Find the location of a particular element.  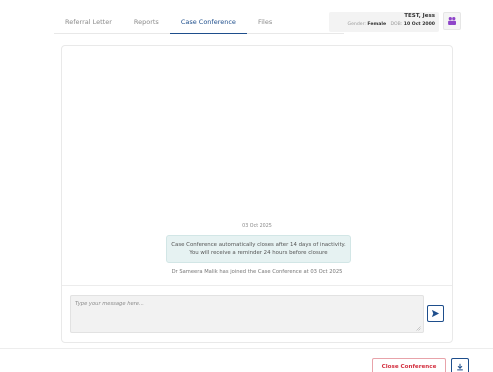

close-conference-button: Close Conference is located at coordinates (409, 365).